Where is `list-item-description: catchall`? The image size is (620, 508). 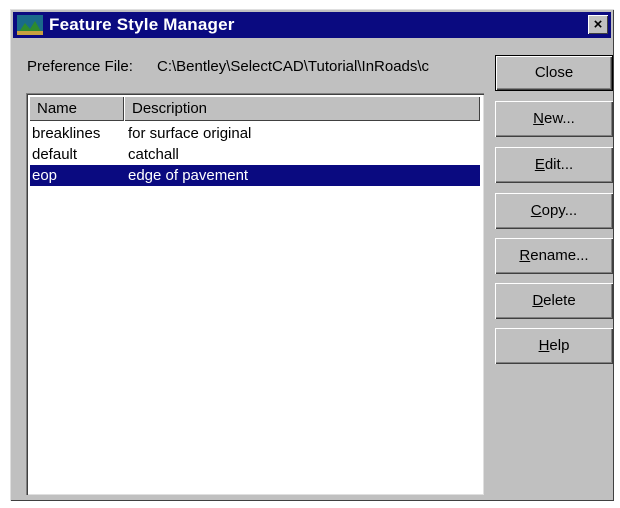 list-item-description: catchall is located at coordinates (153, 154).